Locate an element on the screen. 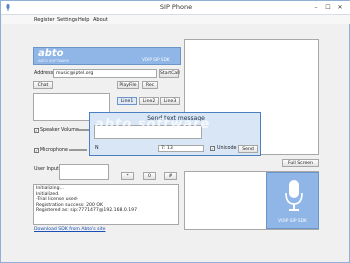 Image resolution: width=350 pixels, height=263 pixels. menu-about: About is located at coordinates (100, 20).